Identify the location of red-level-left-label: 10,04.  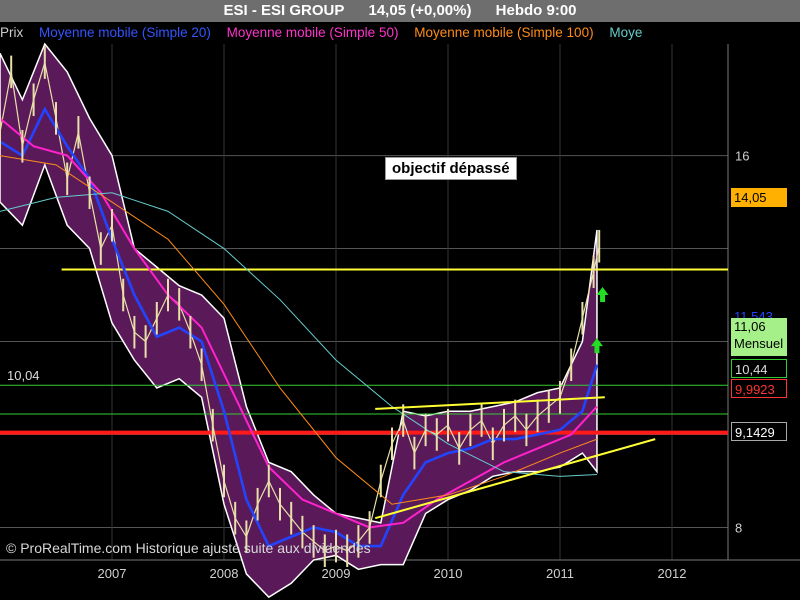
(23, 375).